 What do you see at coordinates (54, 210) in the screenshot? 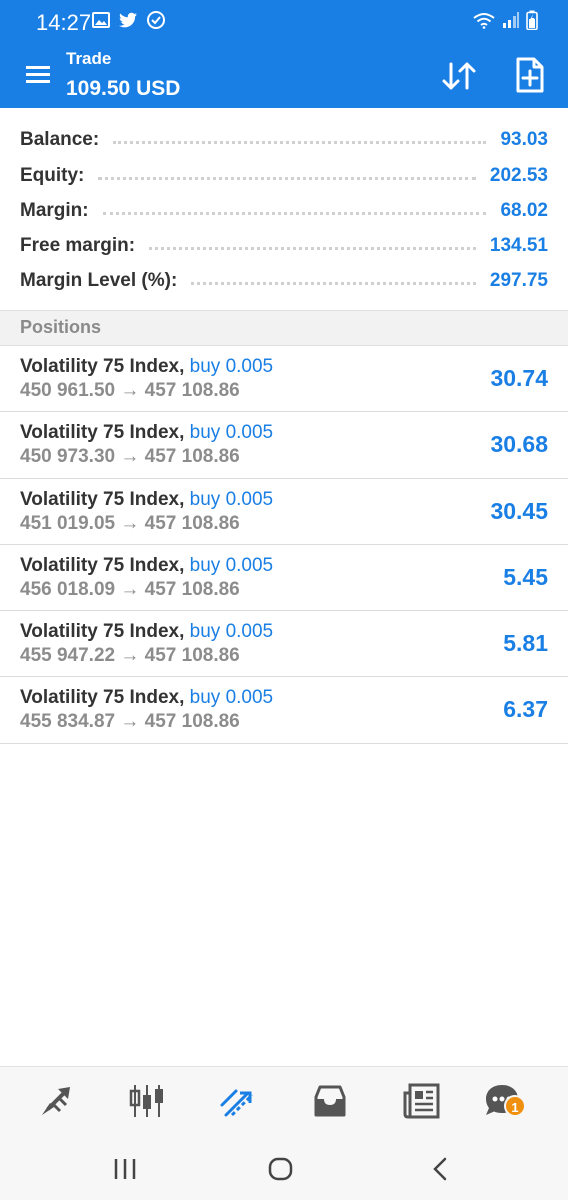
I see `summary-label: Margin:` at bounding box center [54, 210].